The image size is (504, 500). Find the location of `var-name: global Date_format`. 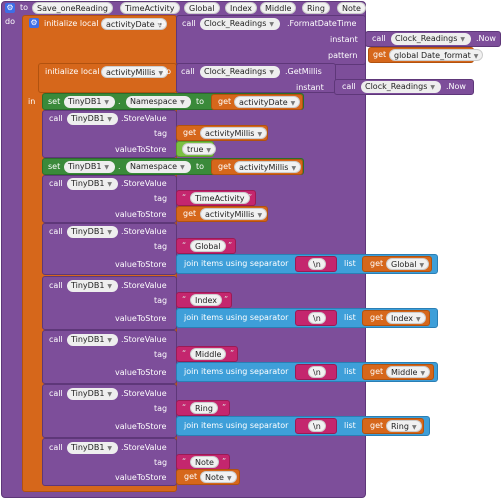

var-name: global Date_format is located at coordinates (432, 55).